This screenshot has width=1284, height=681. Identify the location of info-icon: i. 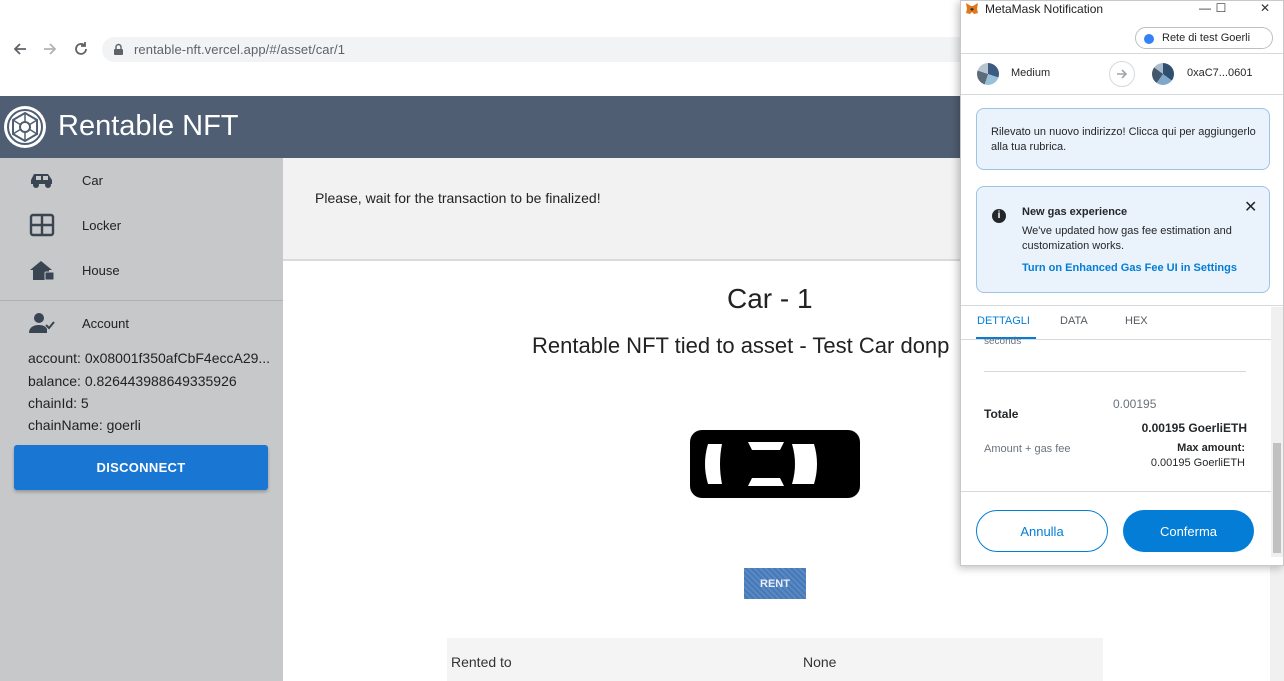
(999, 216).